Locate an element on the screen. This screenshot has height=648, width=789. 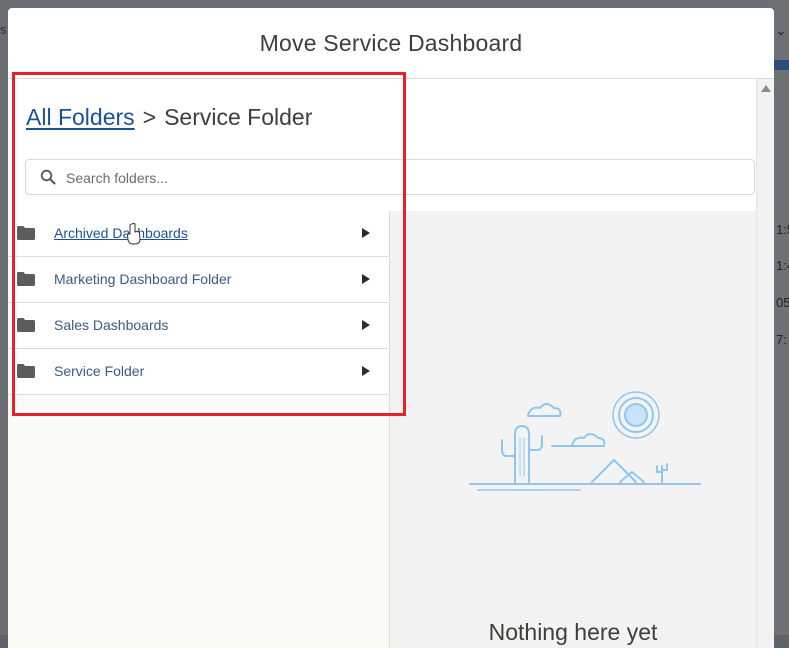
desert-cactus-illustration is located at coordinates (585, 441).